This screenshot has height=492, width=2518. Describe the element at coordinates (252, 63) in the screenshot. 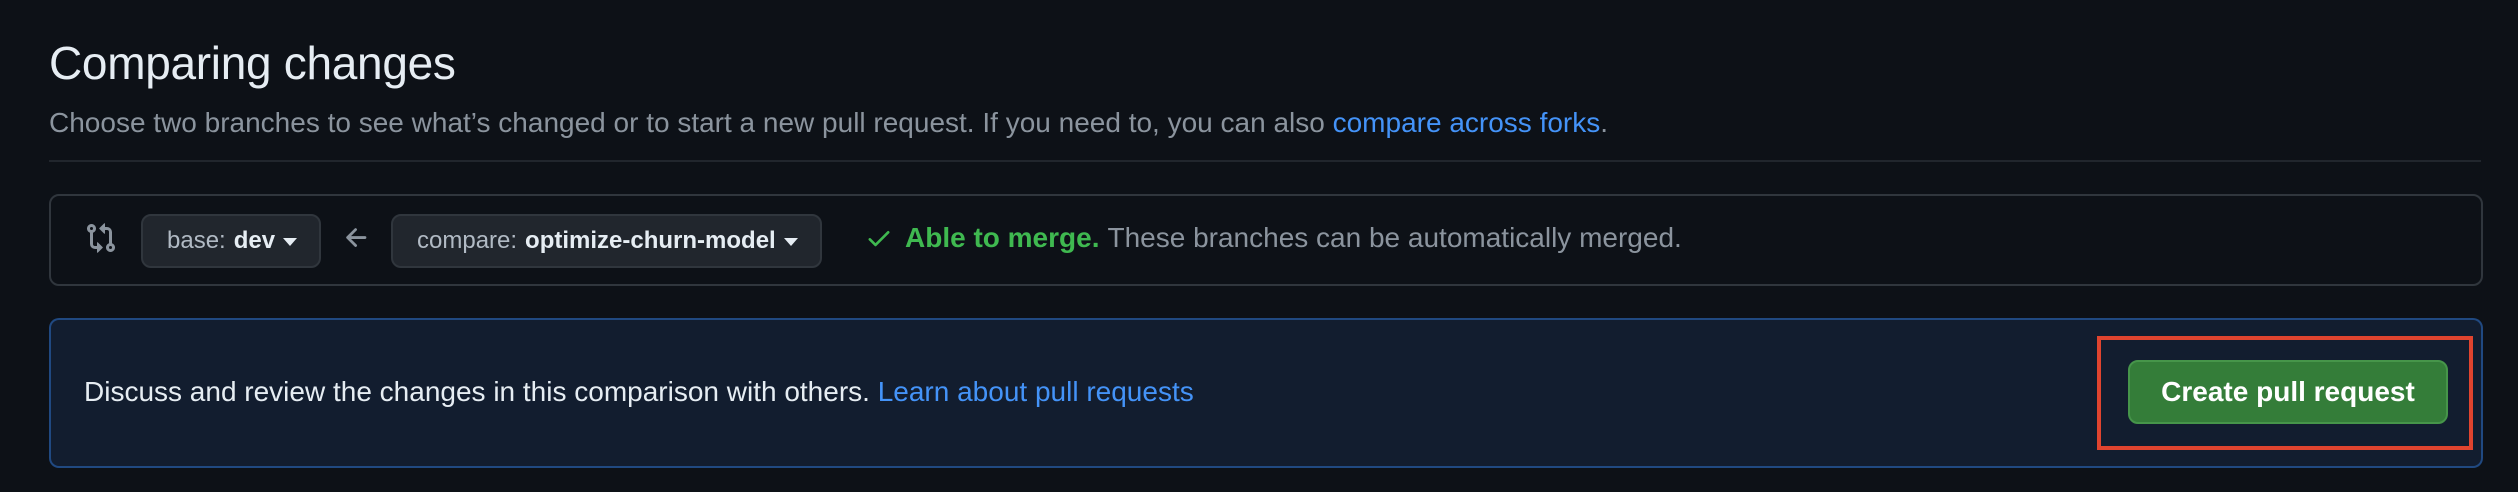

I see `page-title: Comparing changes` at that location.